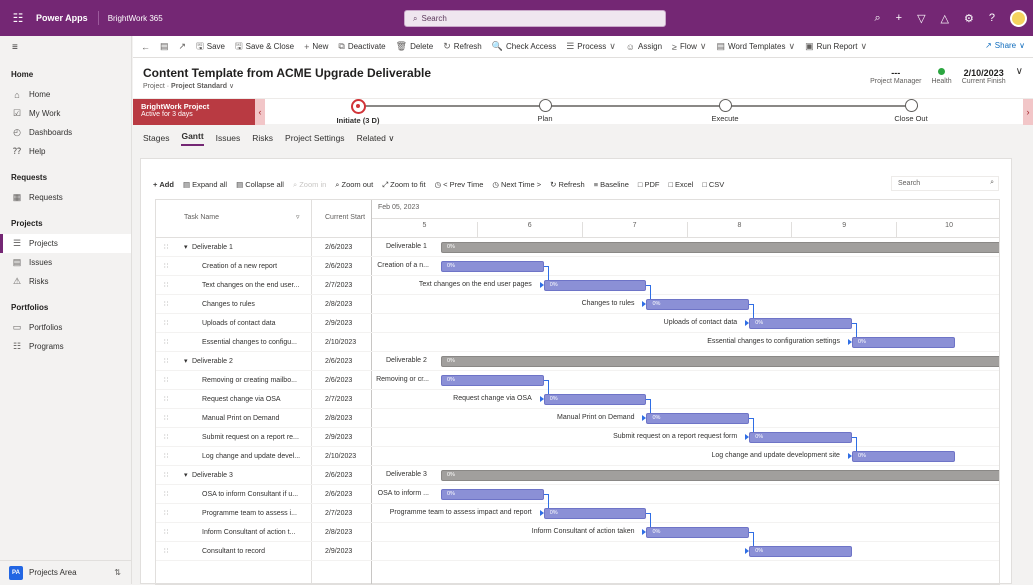 The image size is (1033, 585). What do you see at coordinates (256, 418) in the screenshot?
I see `task-name: Manual Print on Demand` at bounding box center [256, 418].